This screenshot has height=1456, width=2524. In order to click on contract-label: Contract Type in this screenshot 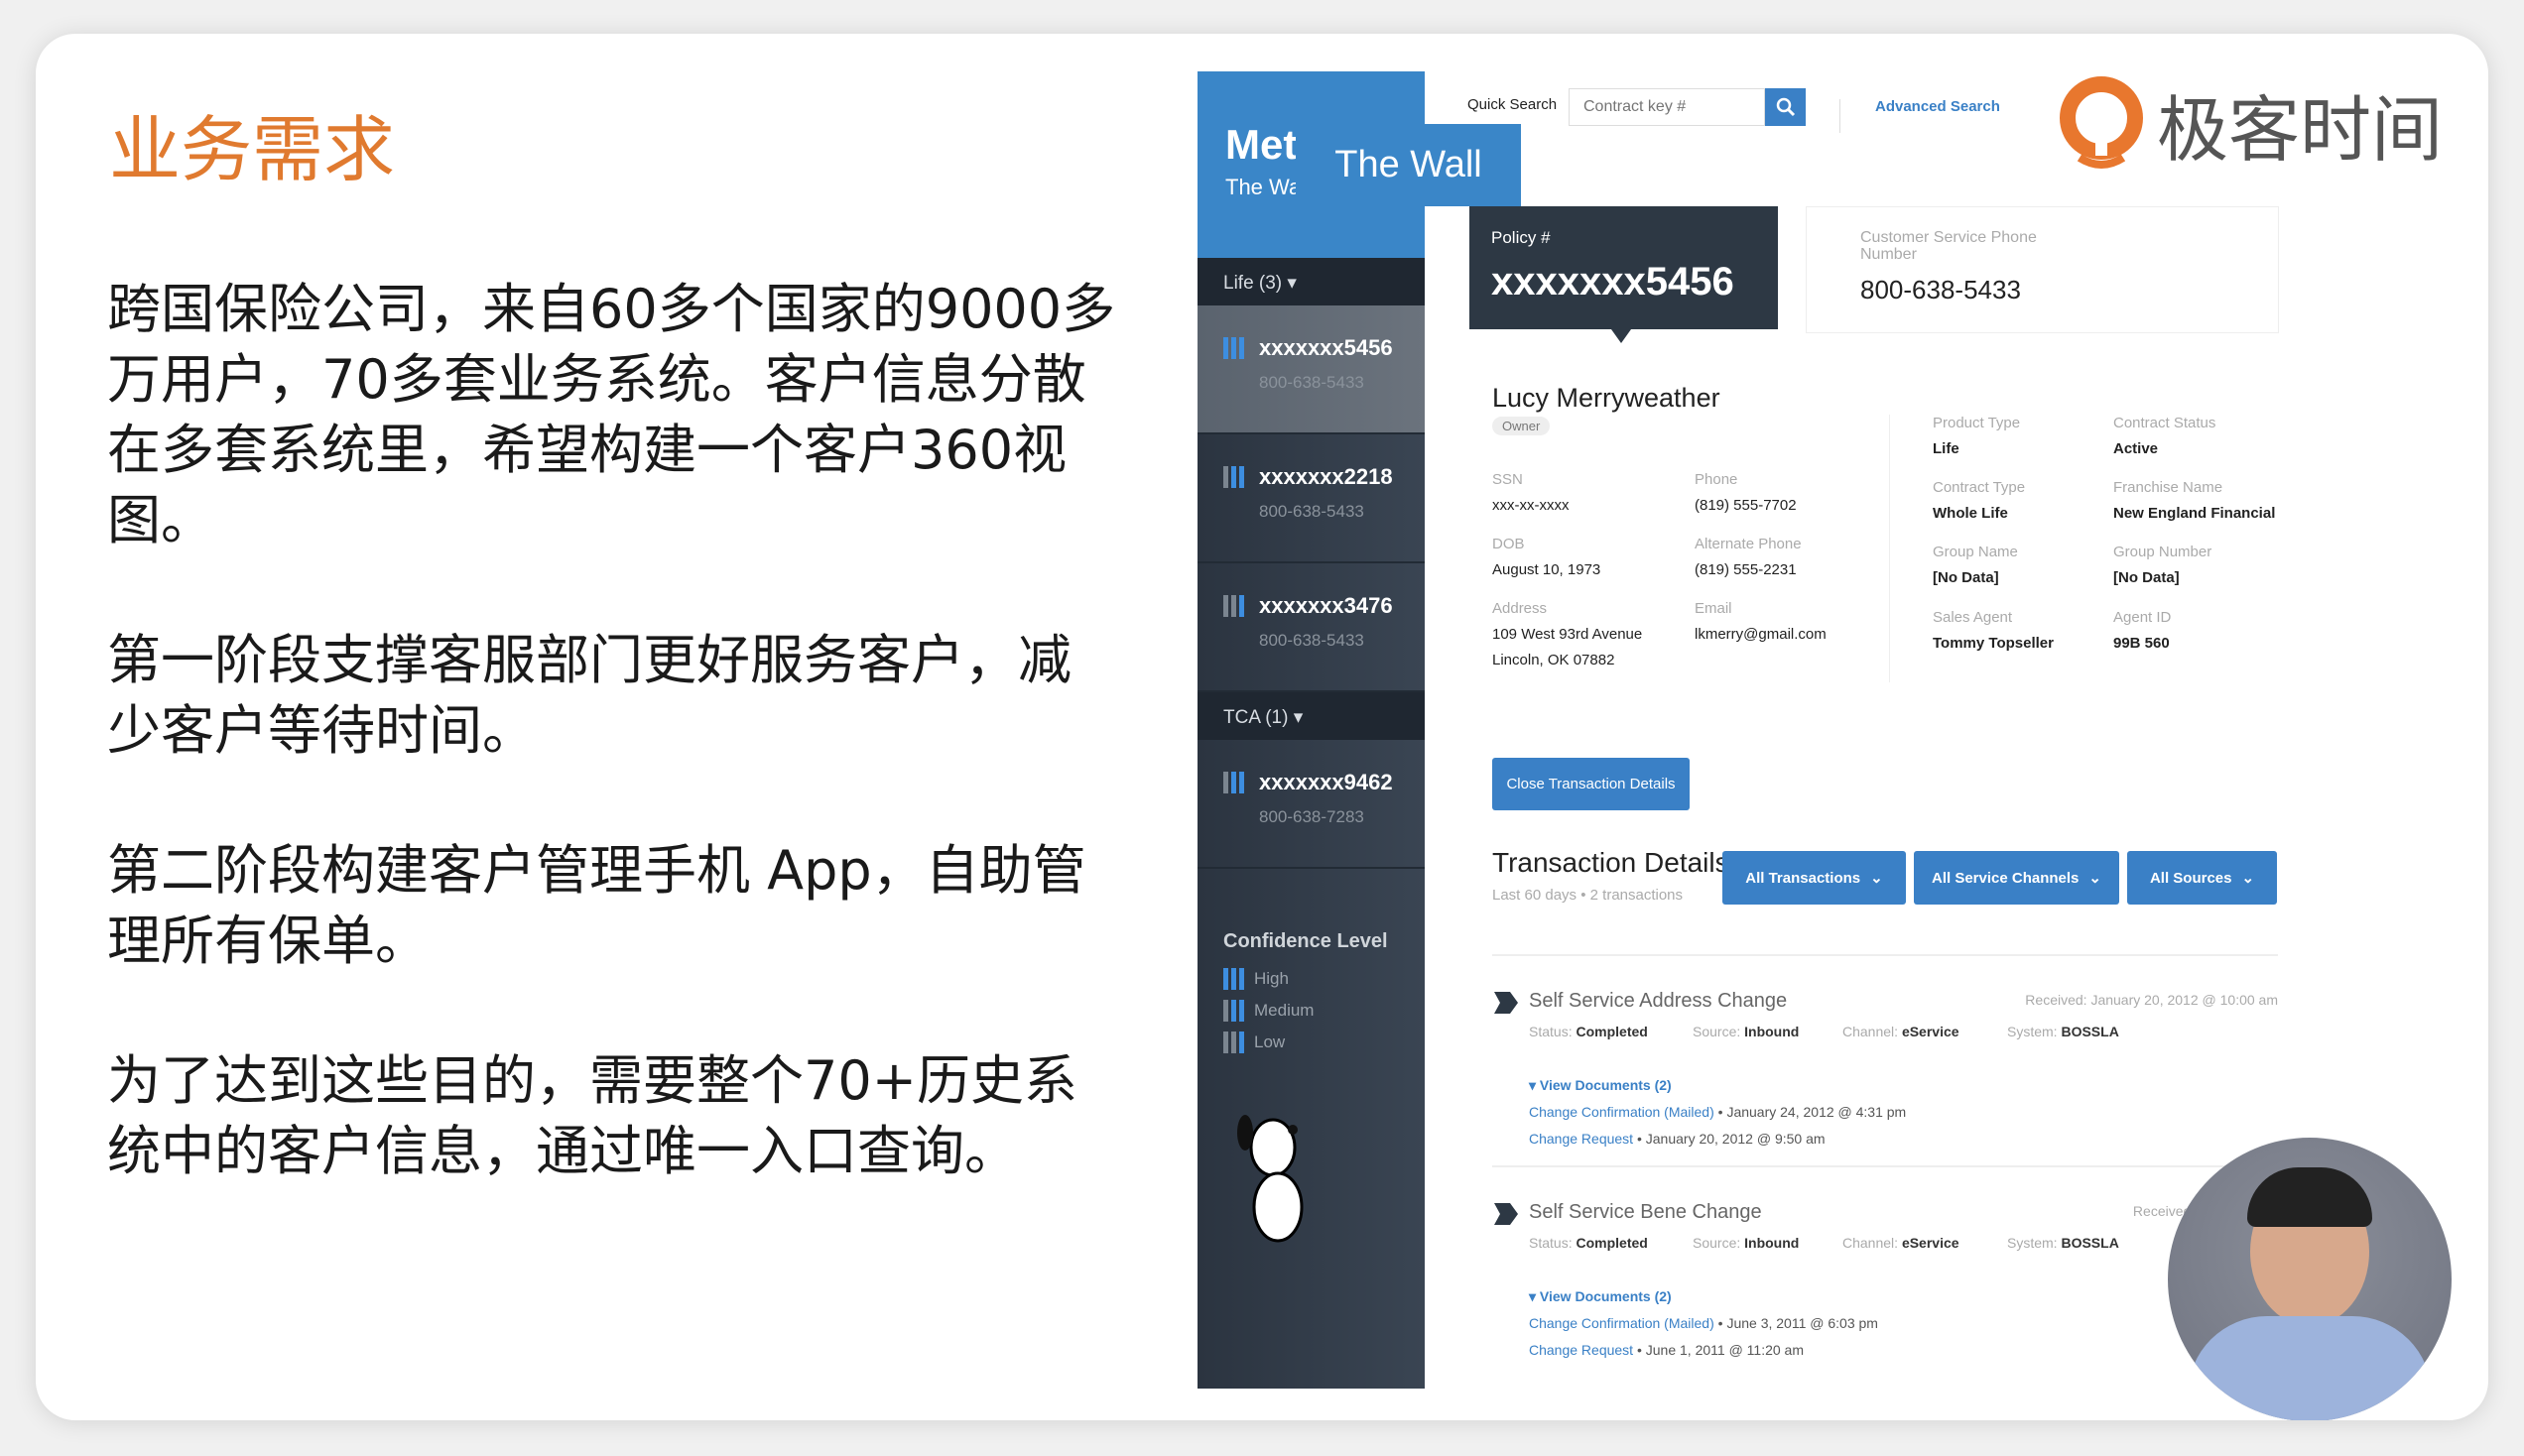, I will do `click(1979, 487)`.